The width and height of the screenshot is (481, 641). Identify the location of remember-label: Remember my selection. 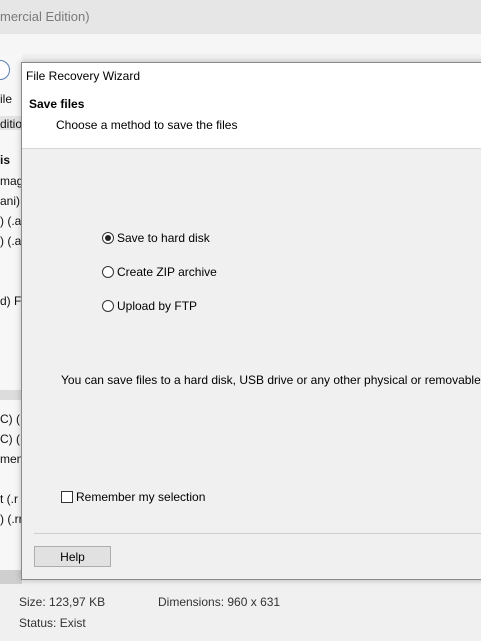
(141, 497).